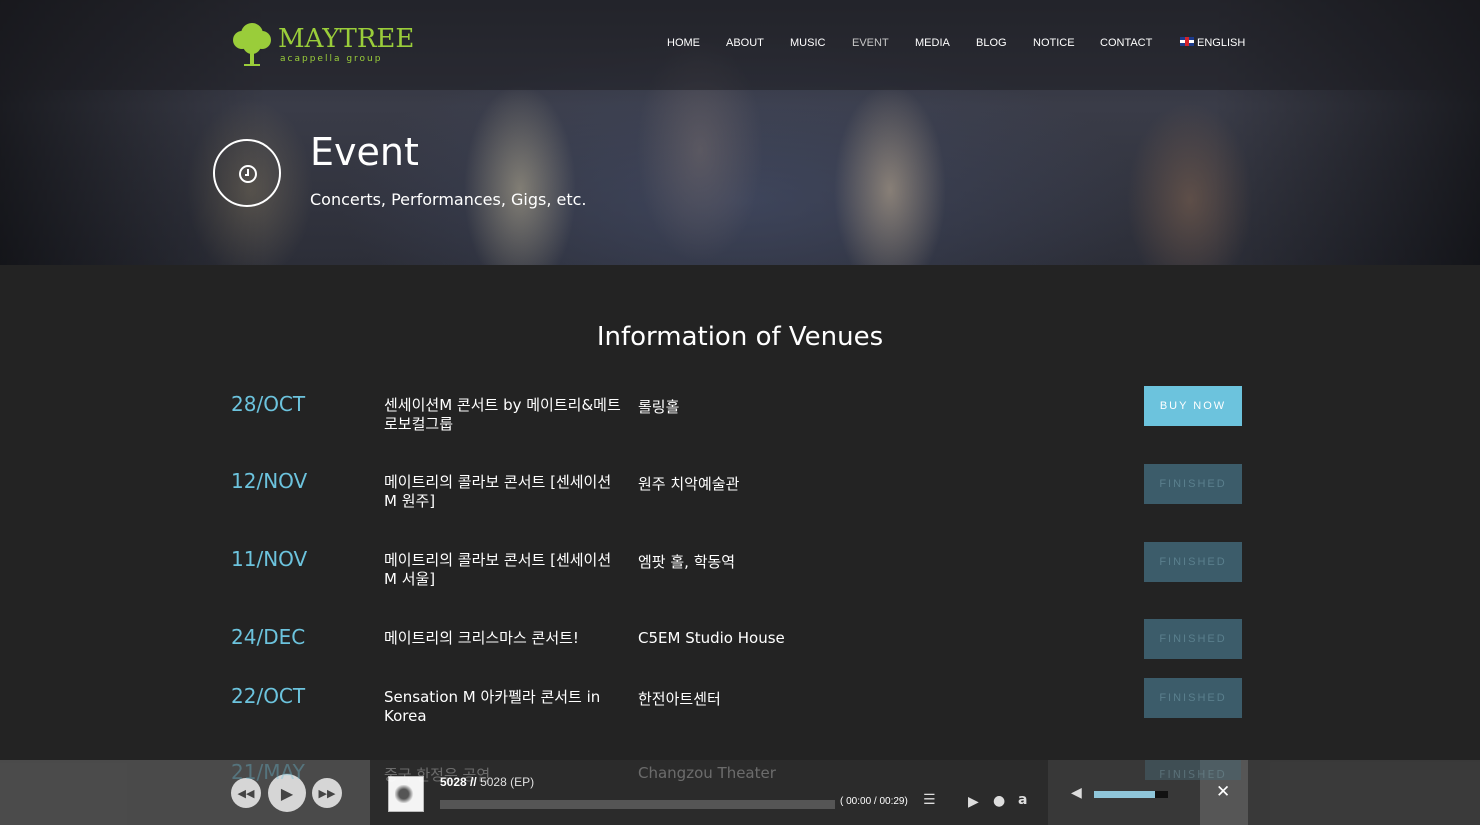 The image size is (1480, 825). I want to click on page-subtitle: Concerts, Performances, Gigs, etc., so click(448, 199).